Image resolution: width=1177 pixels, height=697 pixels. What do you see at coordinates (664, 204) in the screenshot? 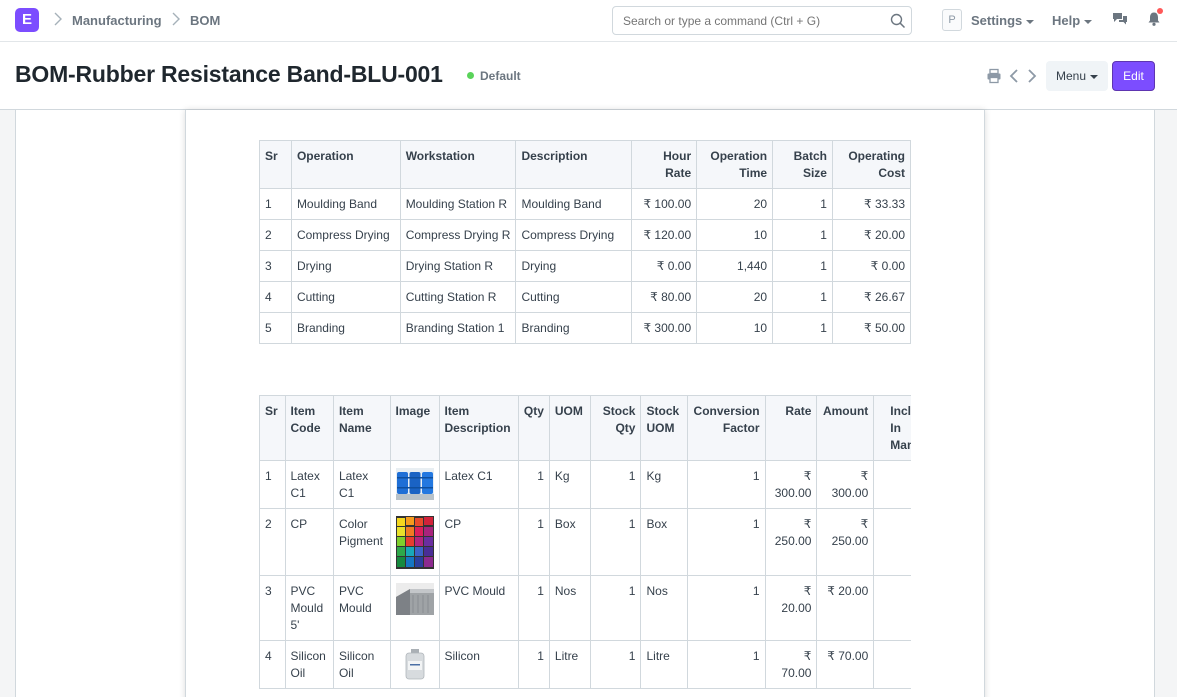
I see `cell-hour-rate: ₹ 100.00` at bounding box center [664, 204].